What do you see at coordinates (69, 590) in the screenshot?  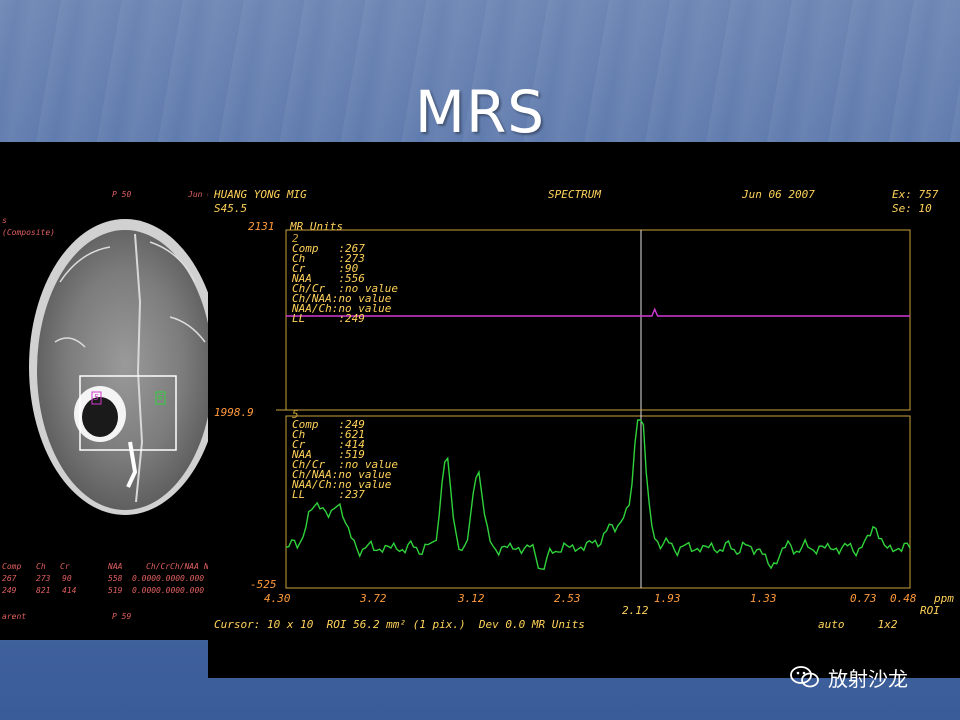 I see `table-row-2-c3: 414` at bounding box center [69, 590].